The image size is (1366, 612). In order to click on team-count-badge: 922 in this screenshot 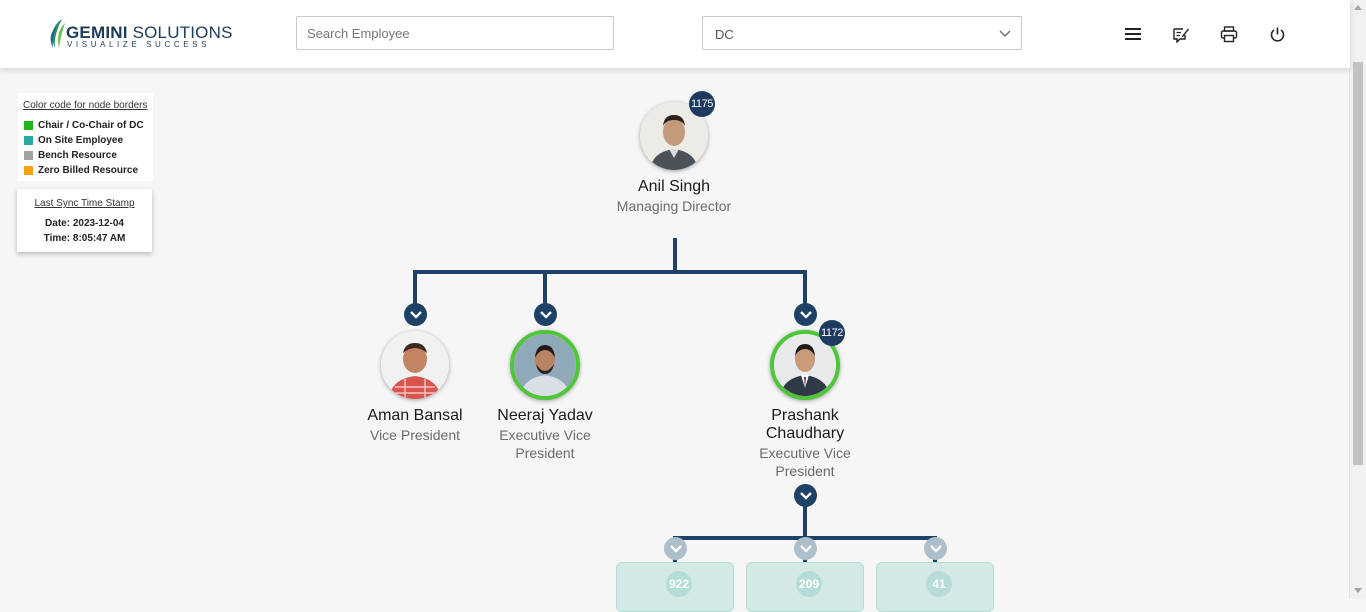, I will do `click(679, 584)`.